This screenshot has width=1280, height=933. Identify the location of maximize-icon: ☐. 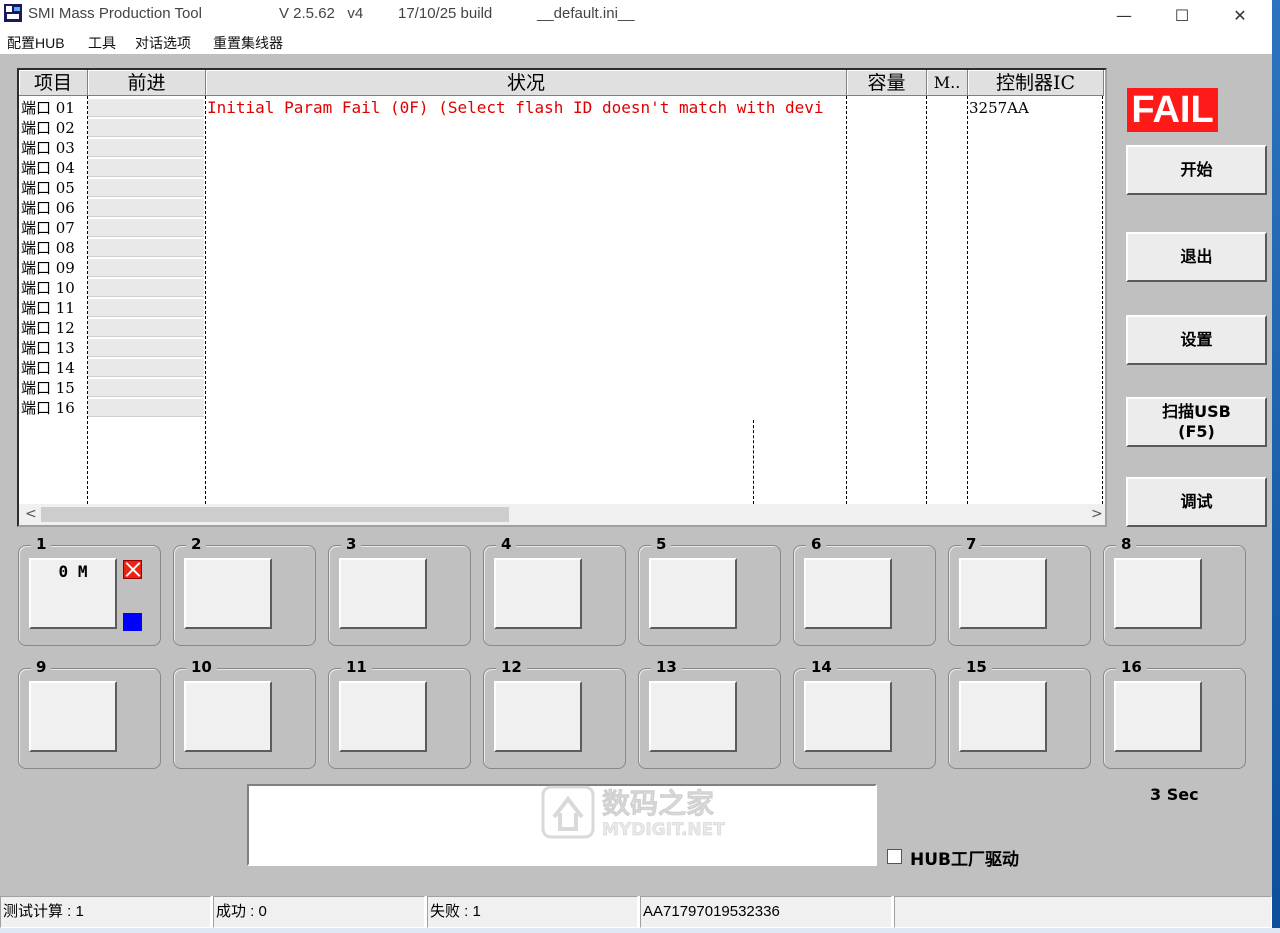
(1182, 15).